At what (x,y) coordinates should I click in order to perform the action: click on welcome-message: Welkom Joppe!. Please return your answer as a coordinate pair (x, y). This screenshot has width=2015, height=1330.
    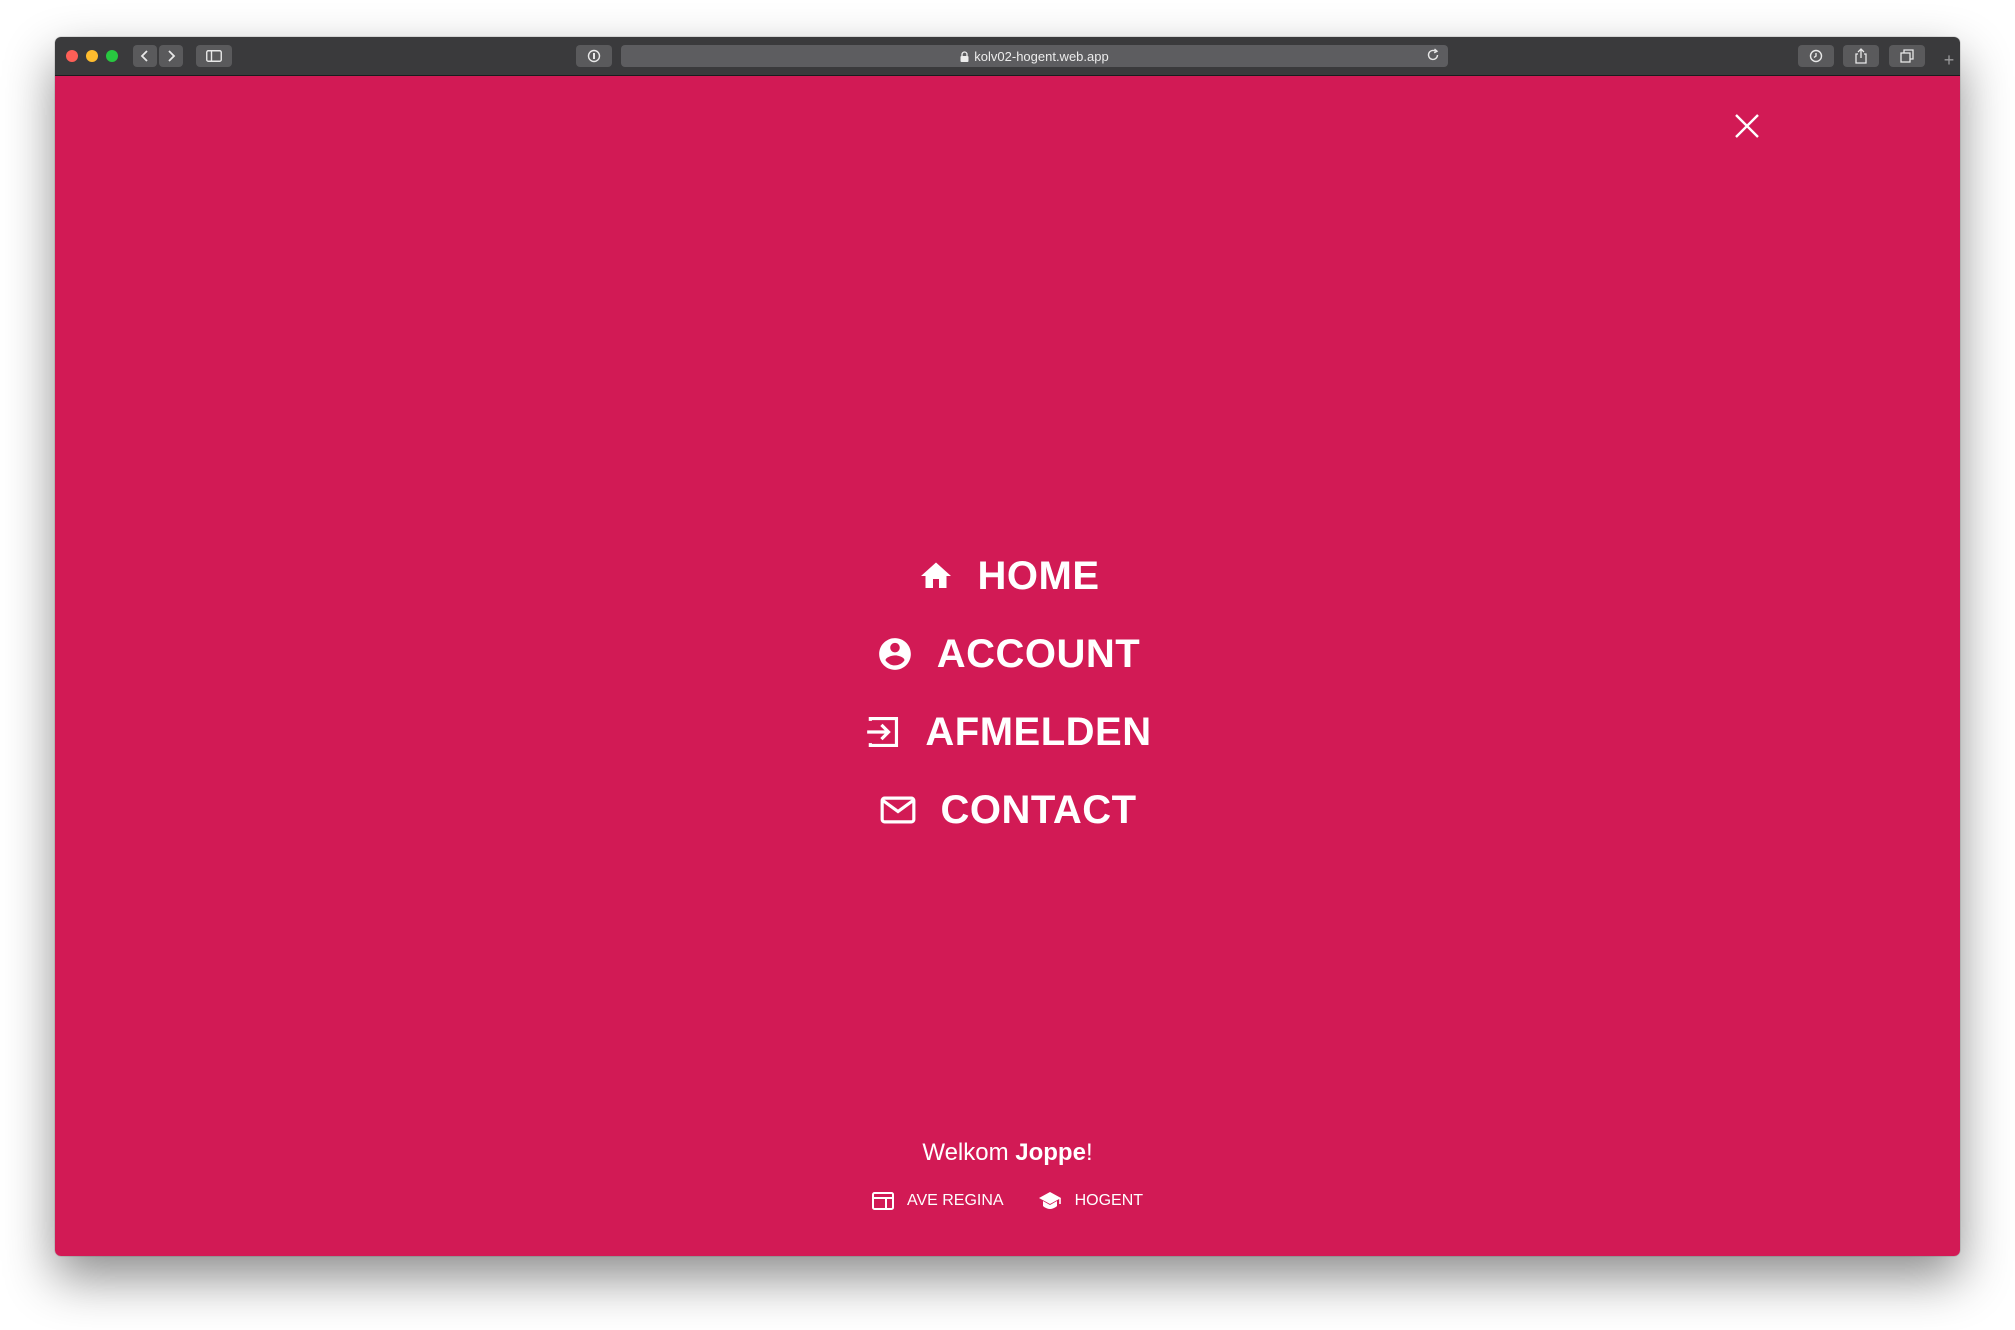
    Looking at the image, I should click on (1007, 1153).